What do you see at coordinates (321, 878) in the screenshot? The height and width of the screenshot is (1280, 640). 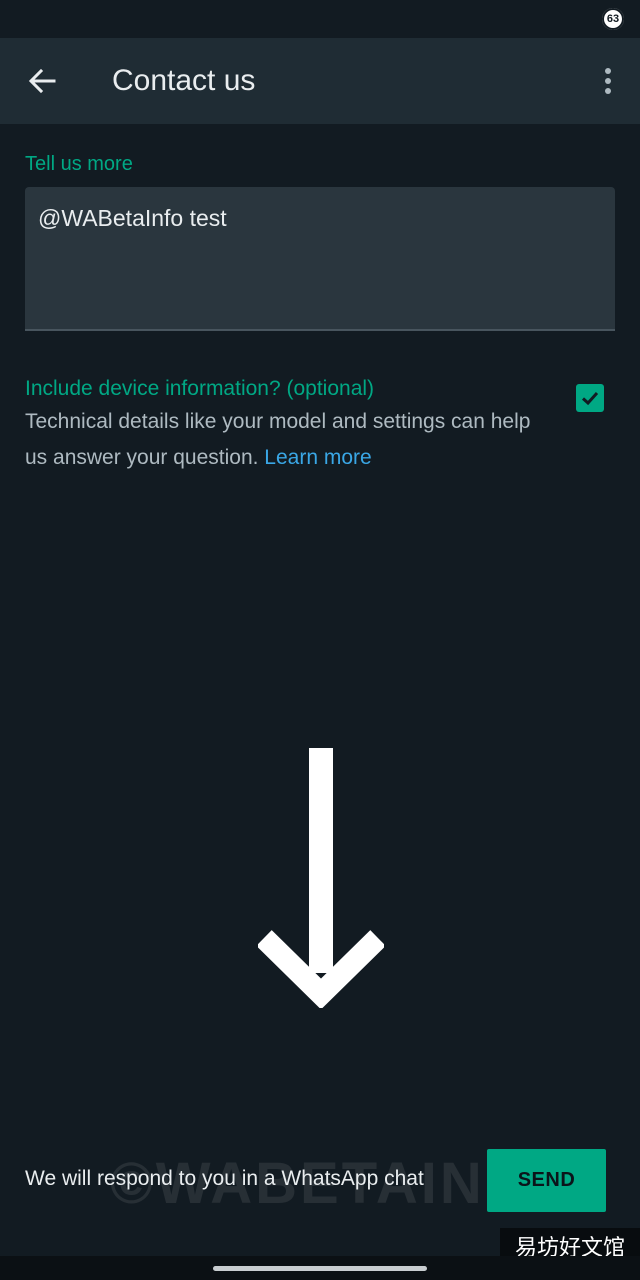 I see `down-arrow-icon` at bounding box center [321, 878].